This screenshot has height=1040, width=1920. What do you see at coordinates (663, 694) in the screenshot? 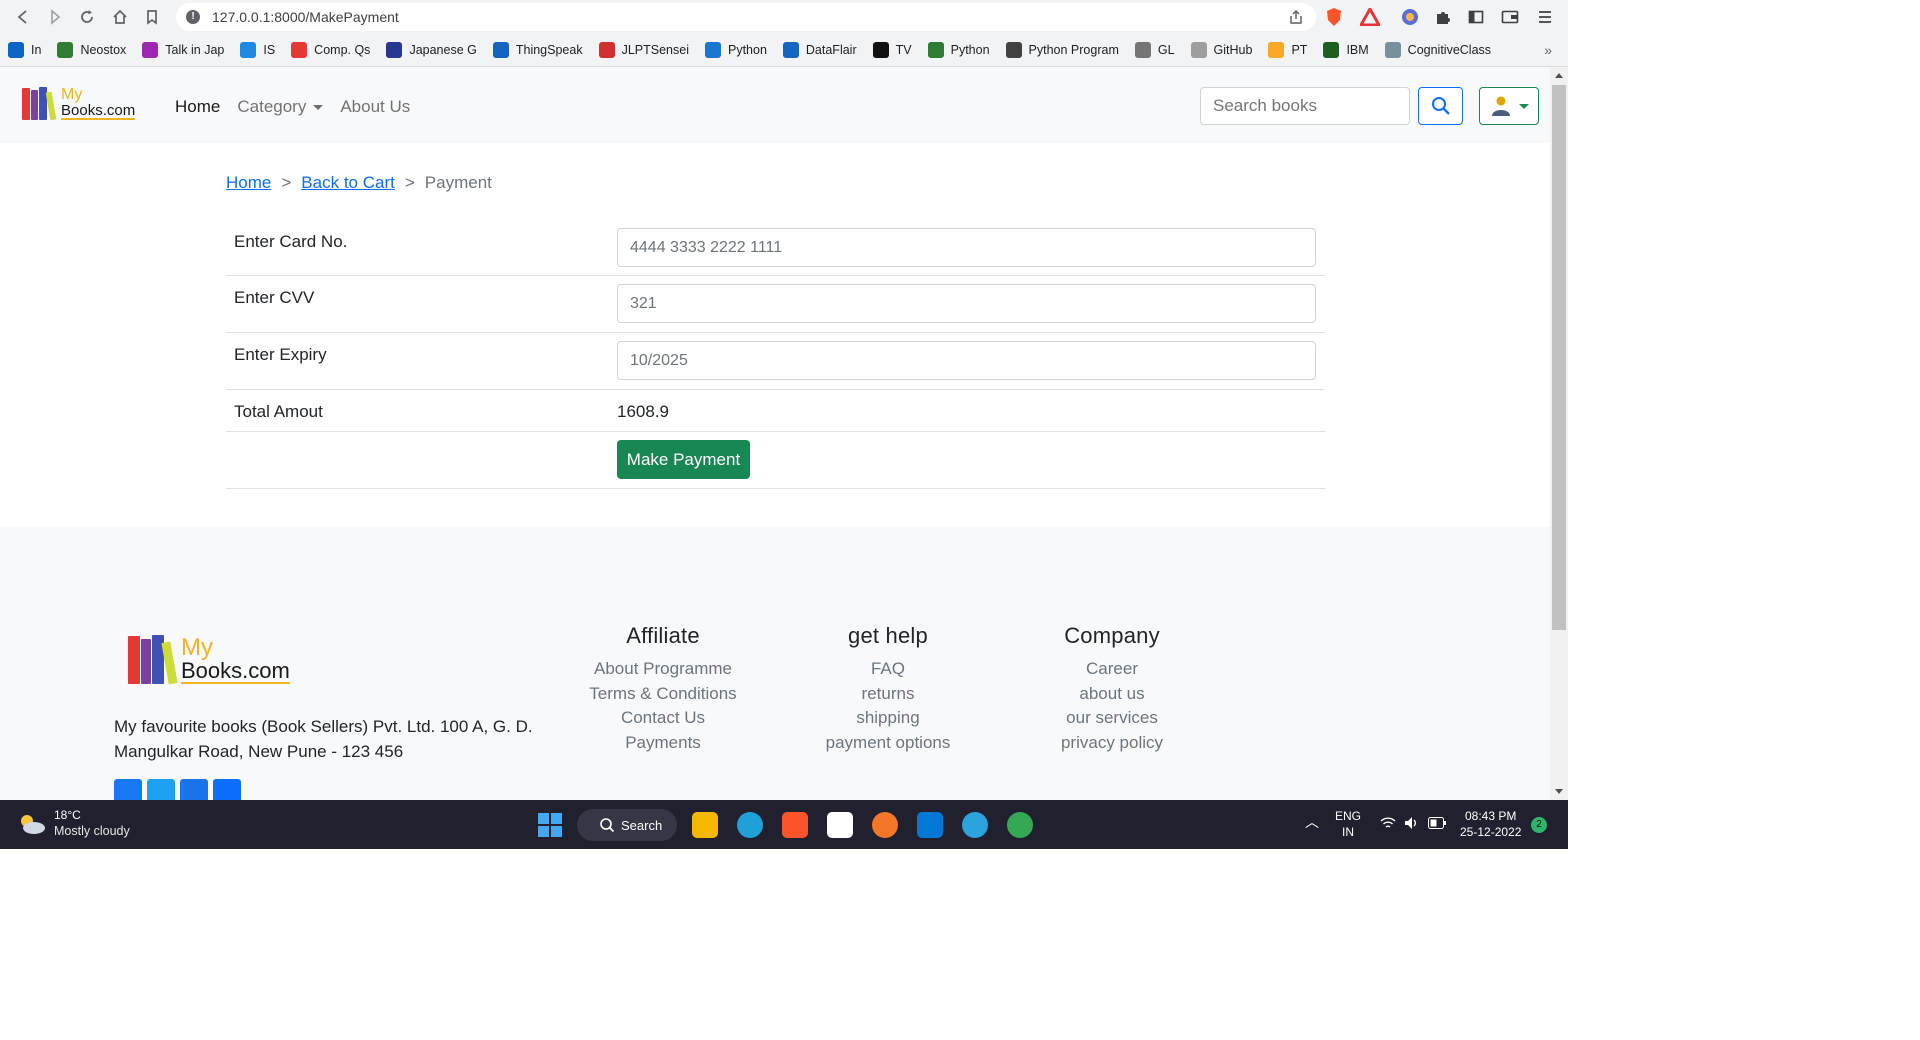
I see `footer-link: Terms & Conditions` at bounding box center [663, 694].